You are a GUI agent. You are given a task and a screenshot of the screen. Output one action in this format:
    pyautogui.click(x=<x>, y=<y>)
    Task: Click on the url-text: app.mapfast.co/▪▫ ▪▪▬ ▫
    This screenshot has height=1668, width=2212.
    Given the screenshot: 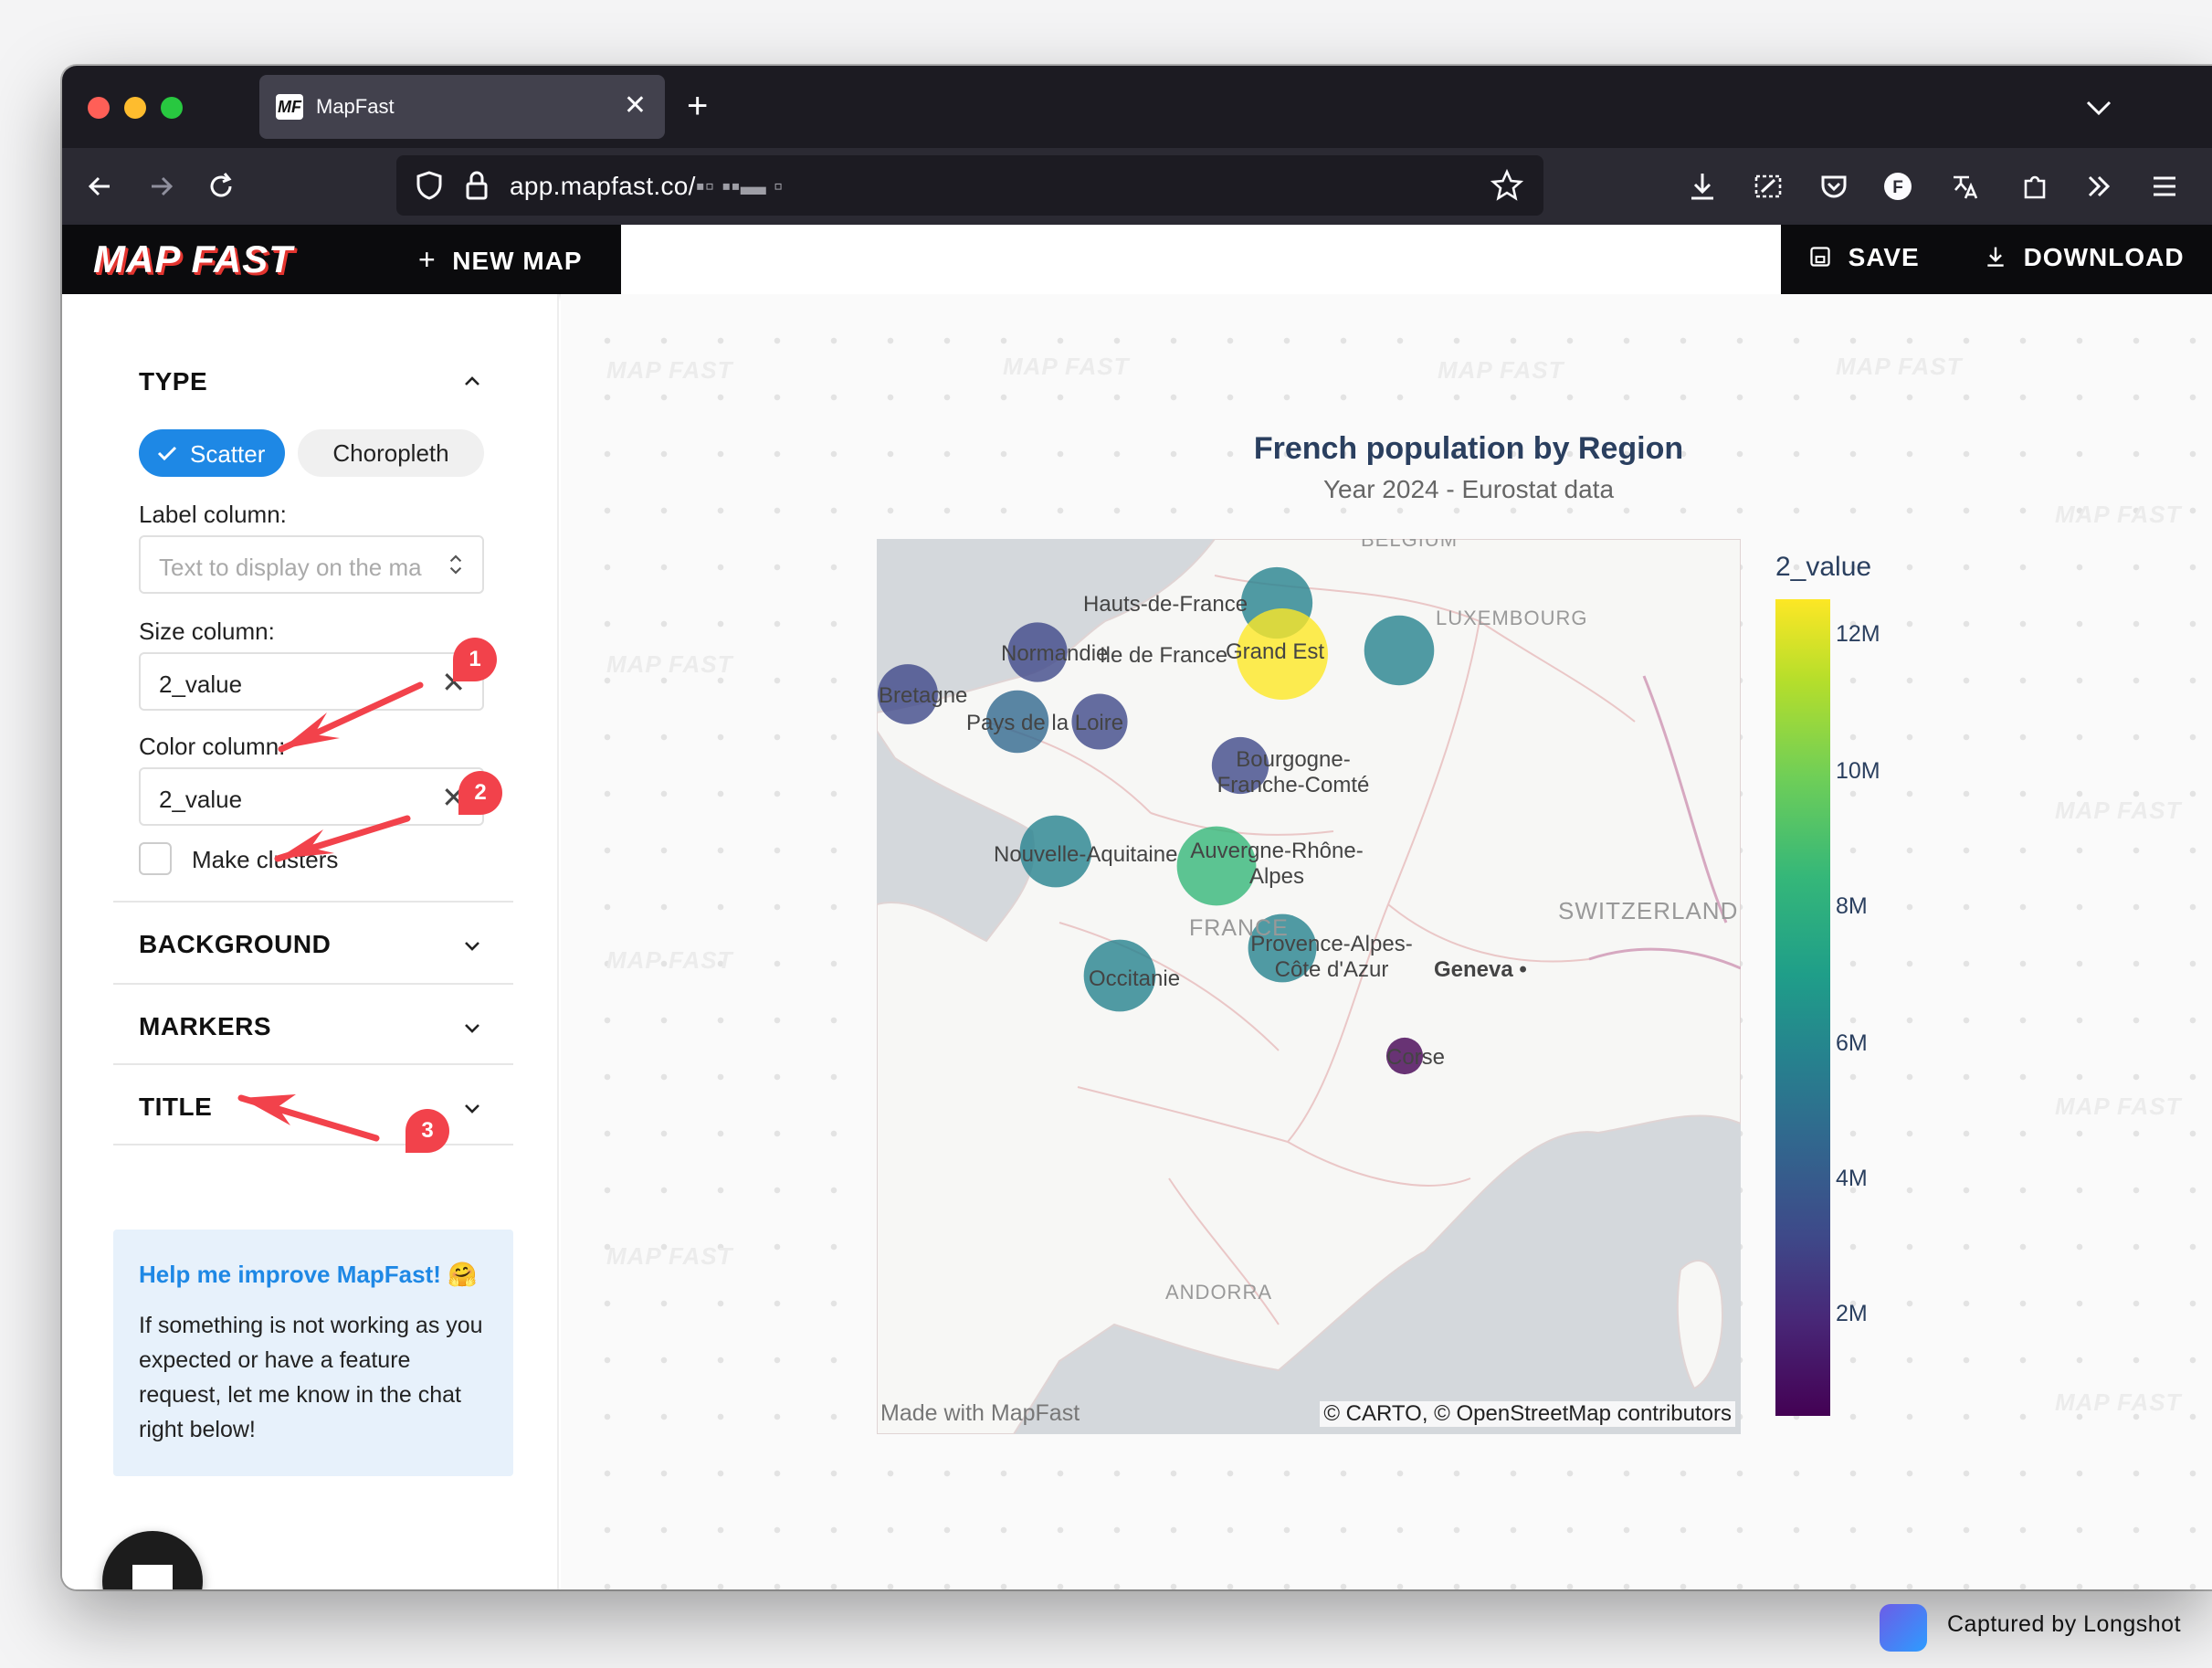 What is the action you would take?
    pyautogui.click(x=646, y=186)
    